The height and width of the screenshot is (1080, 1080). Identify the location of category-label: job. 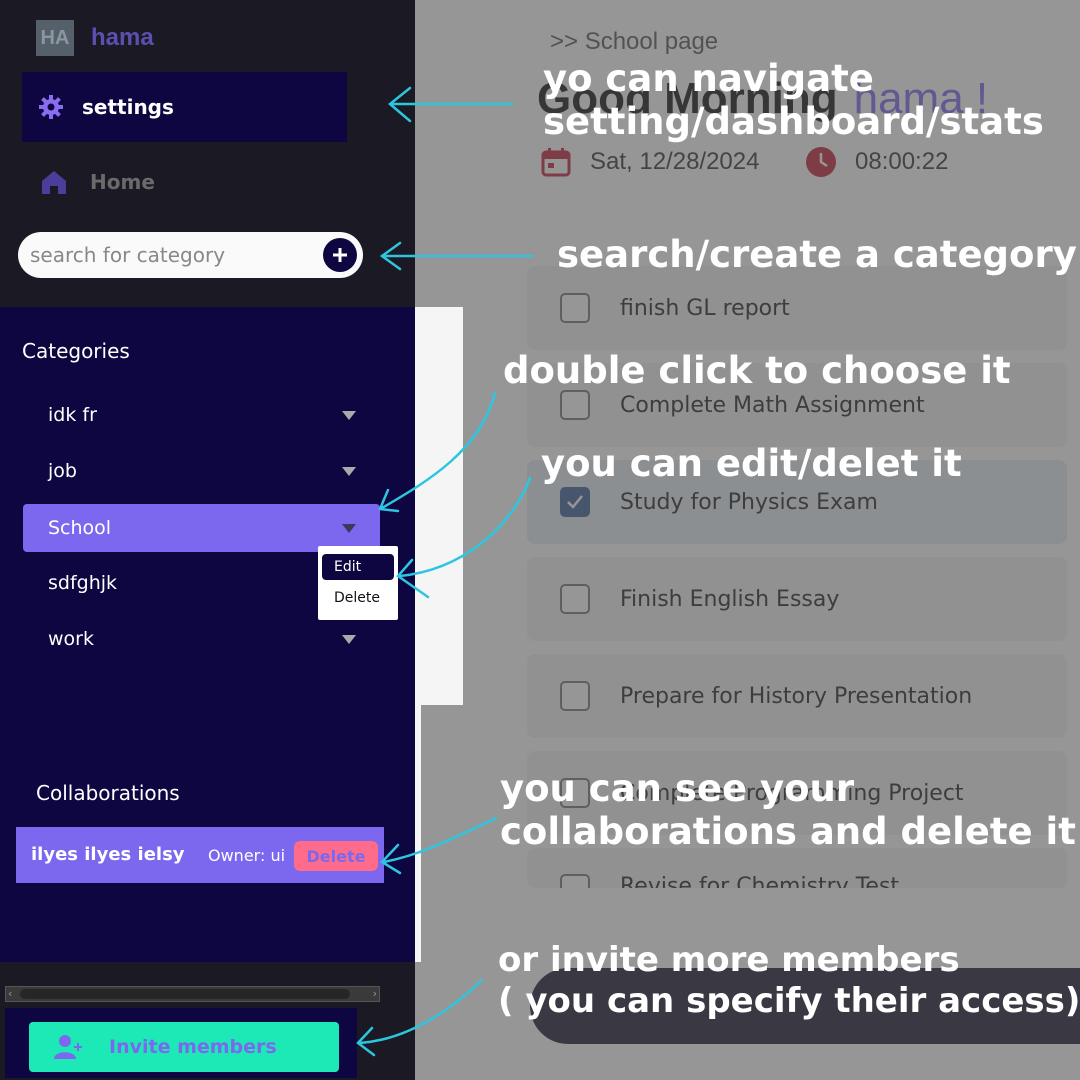
(62, 471).